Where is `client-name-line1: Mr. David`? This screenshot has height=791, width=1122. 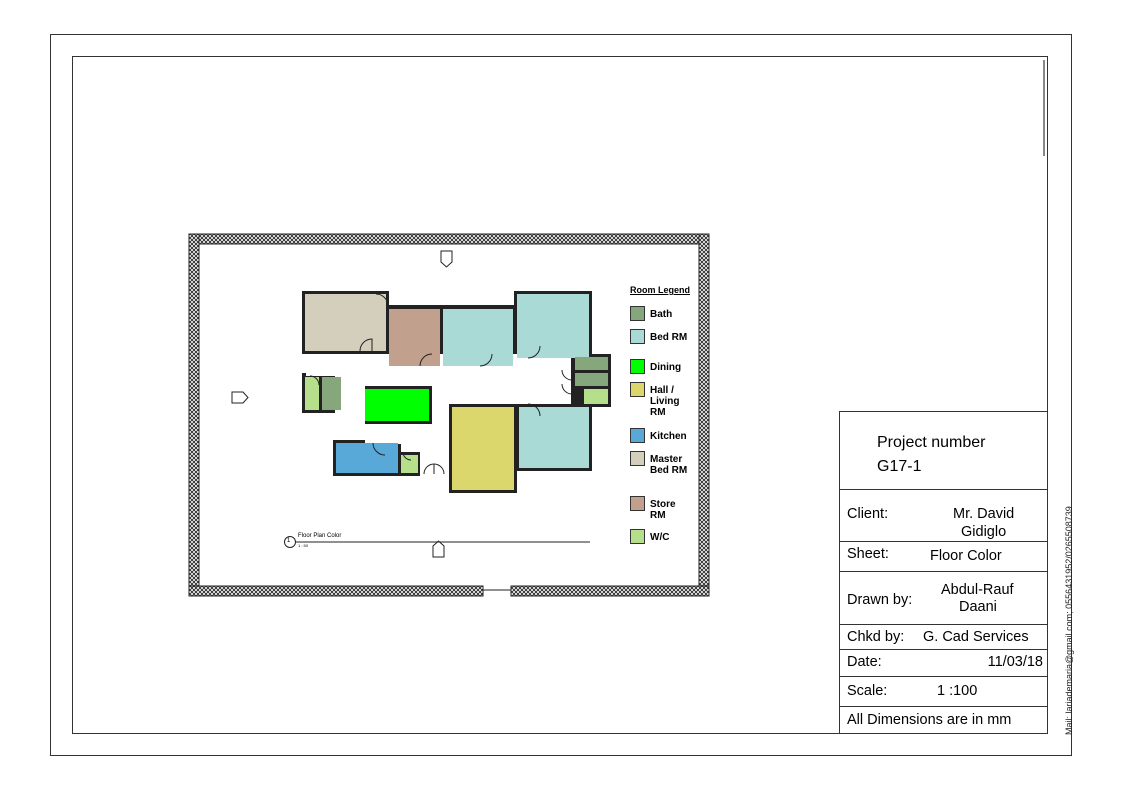 client-name-line1: Mr. David is located at coordinates (984, 514).